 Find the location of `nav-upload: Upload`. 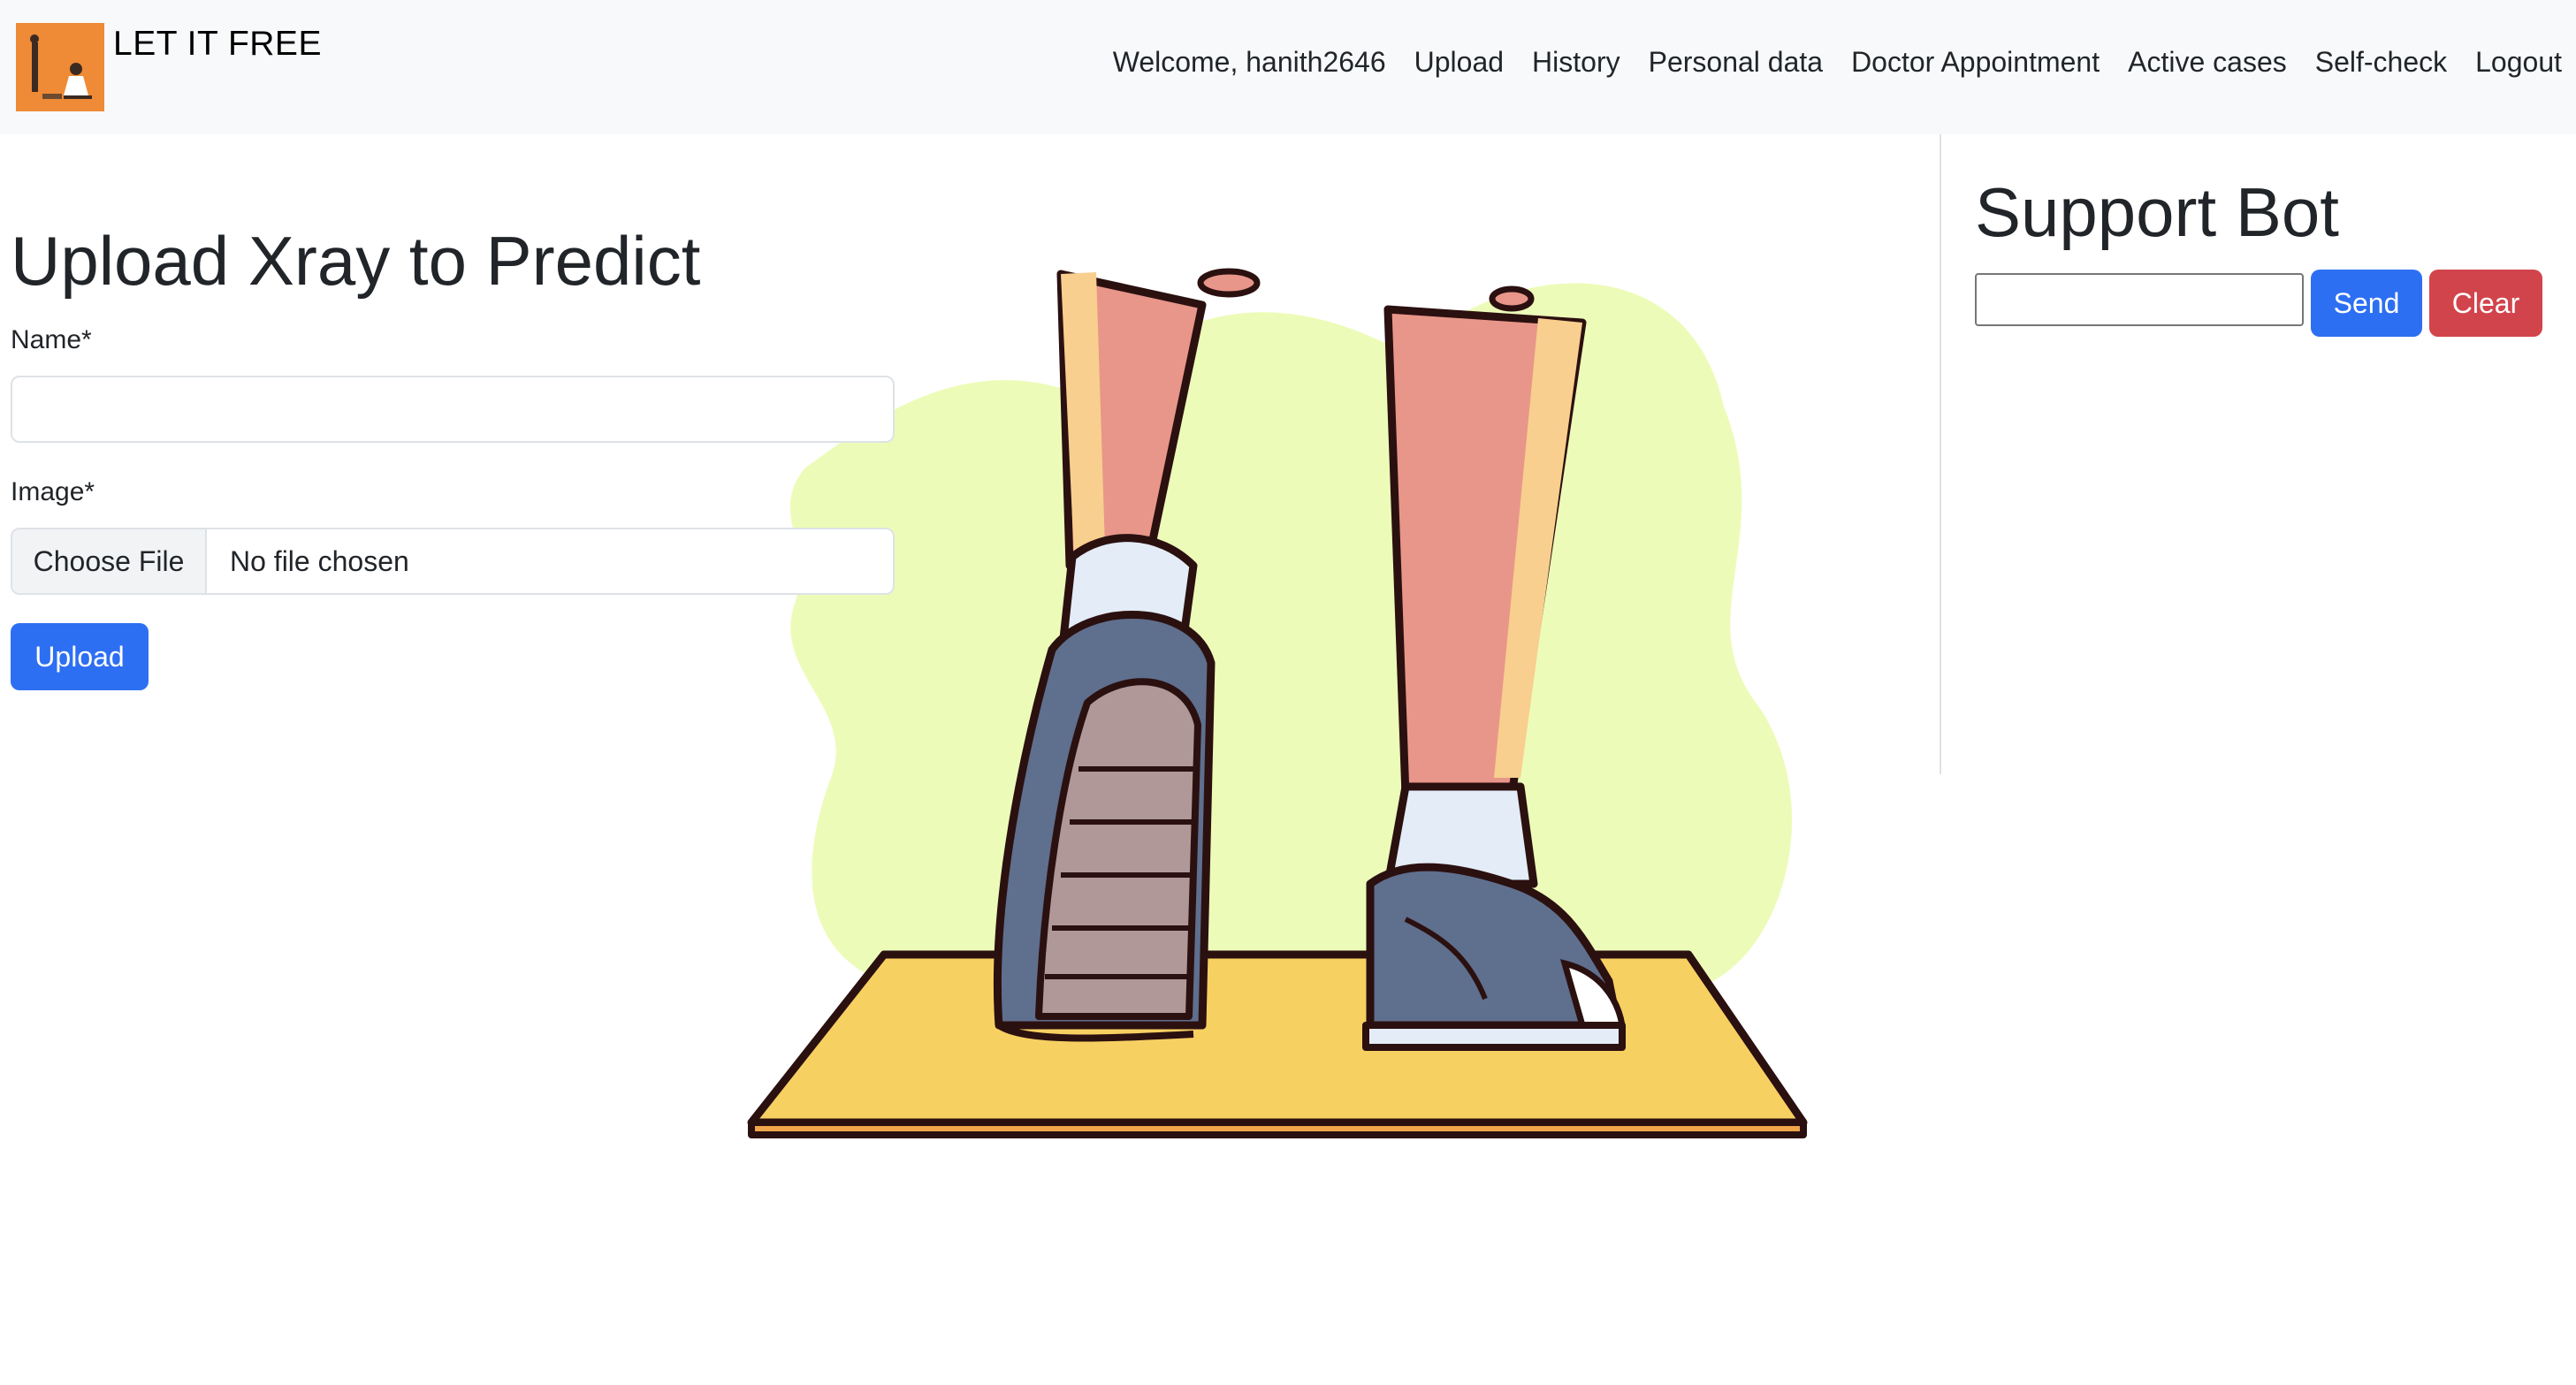

nav-upload: Upload is located at coordinates (1459, 62).